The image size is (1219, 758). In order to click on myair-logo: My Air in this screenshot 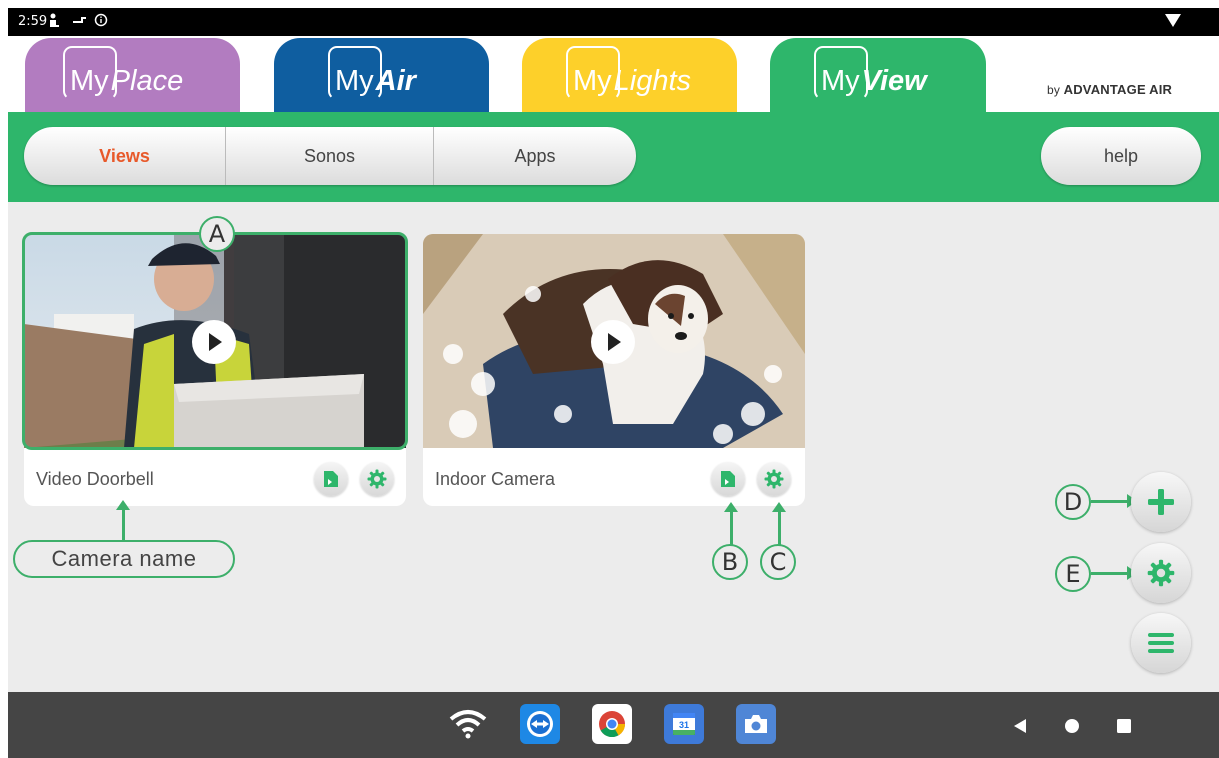, I will do `click(372, 75)`.